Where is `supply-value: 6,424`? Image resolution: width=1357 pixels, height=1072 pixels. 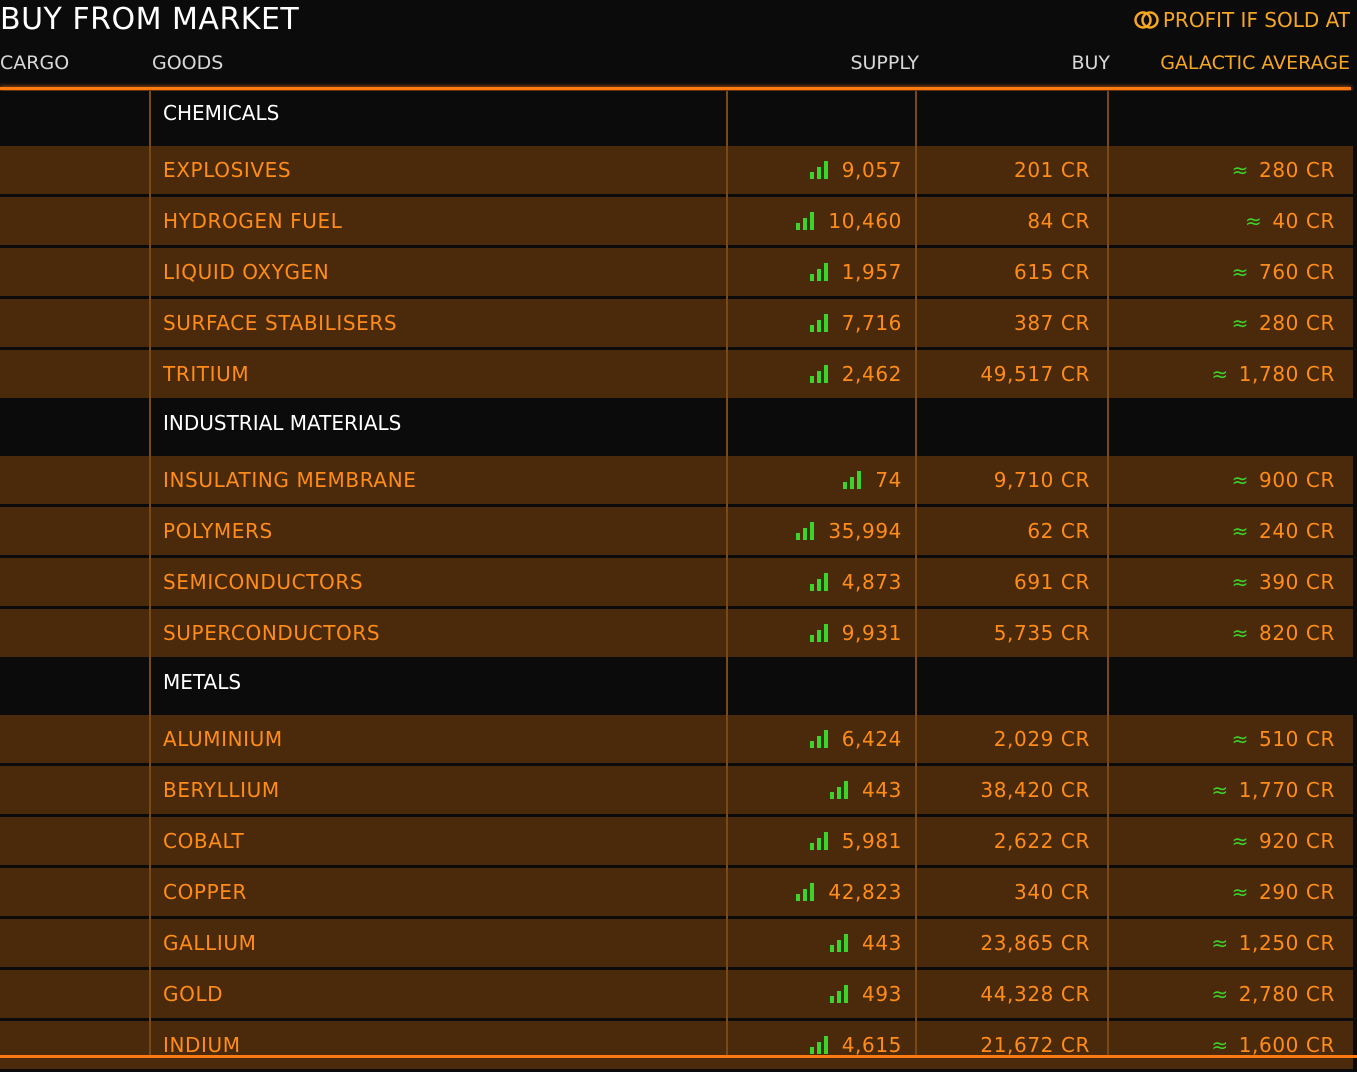
supply-value: 6,424 is located at coordinates (871, 739).